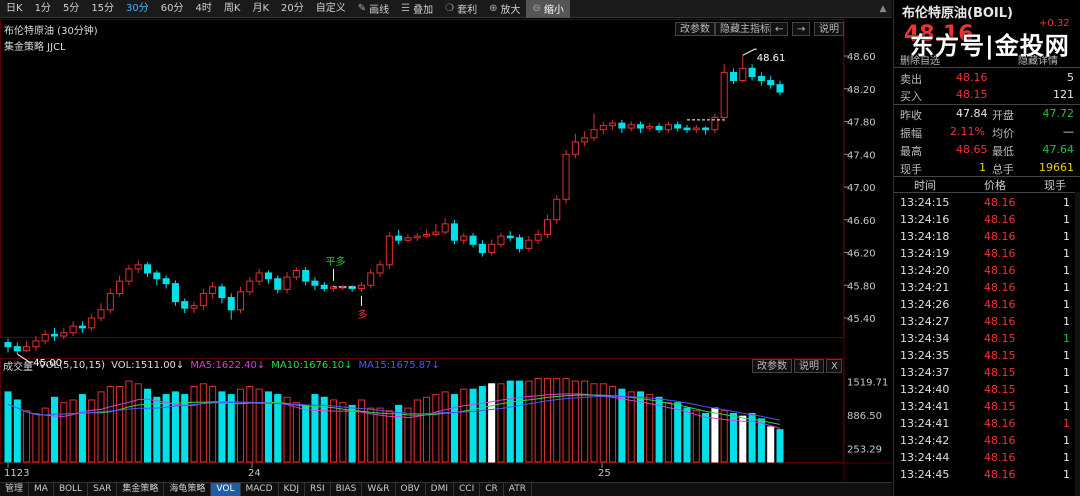 The height and width of the screenshot is (496, 1080). What do you see at coordinates (861, 155) in the screenshot?
I see `price-axis-label: 47.40` at bounding box center [861, 155].